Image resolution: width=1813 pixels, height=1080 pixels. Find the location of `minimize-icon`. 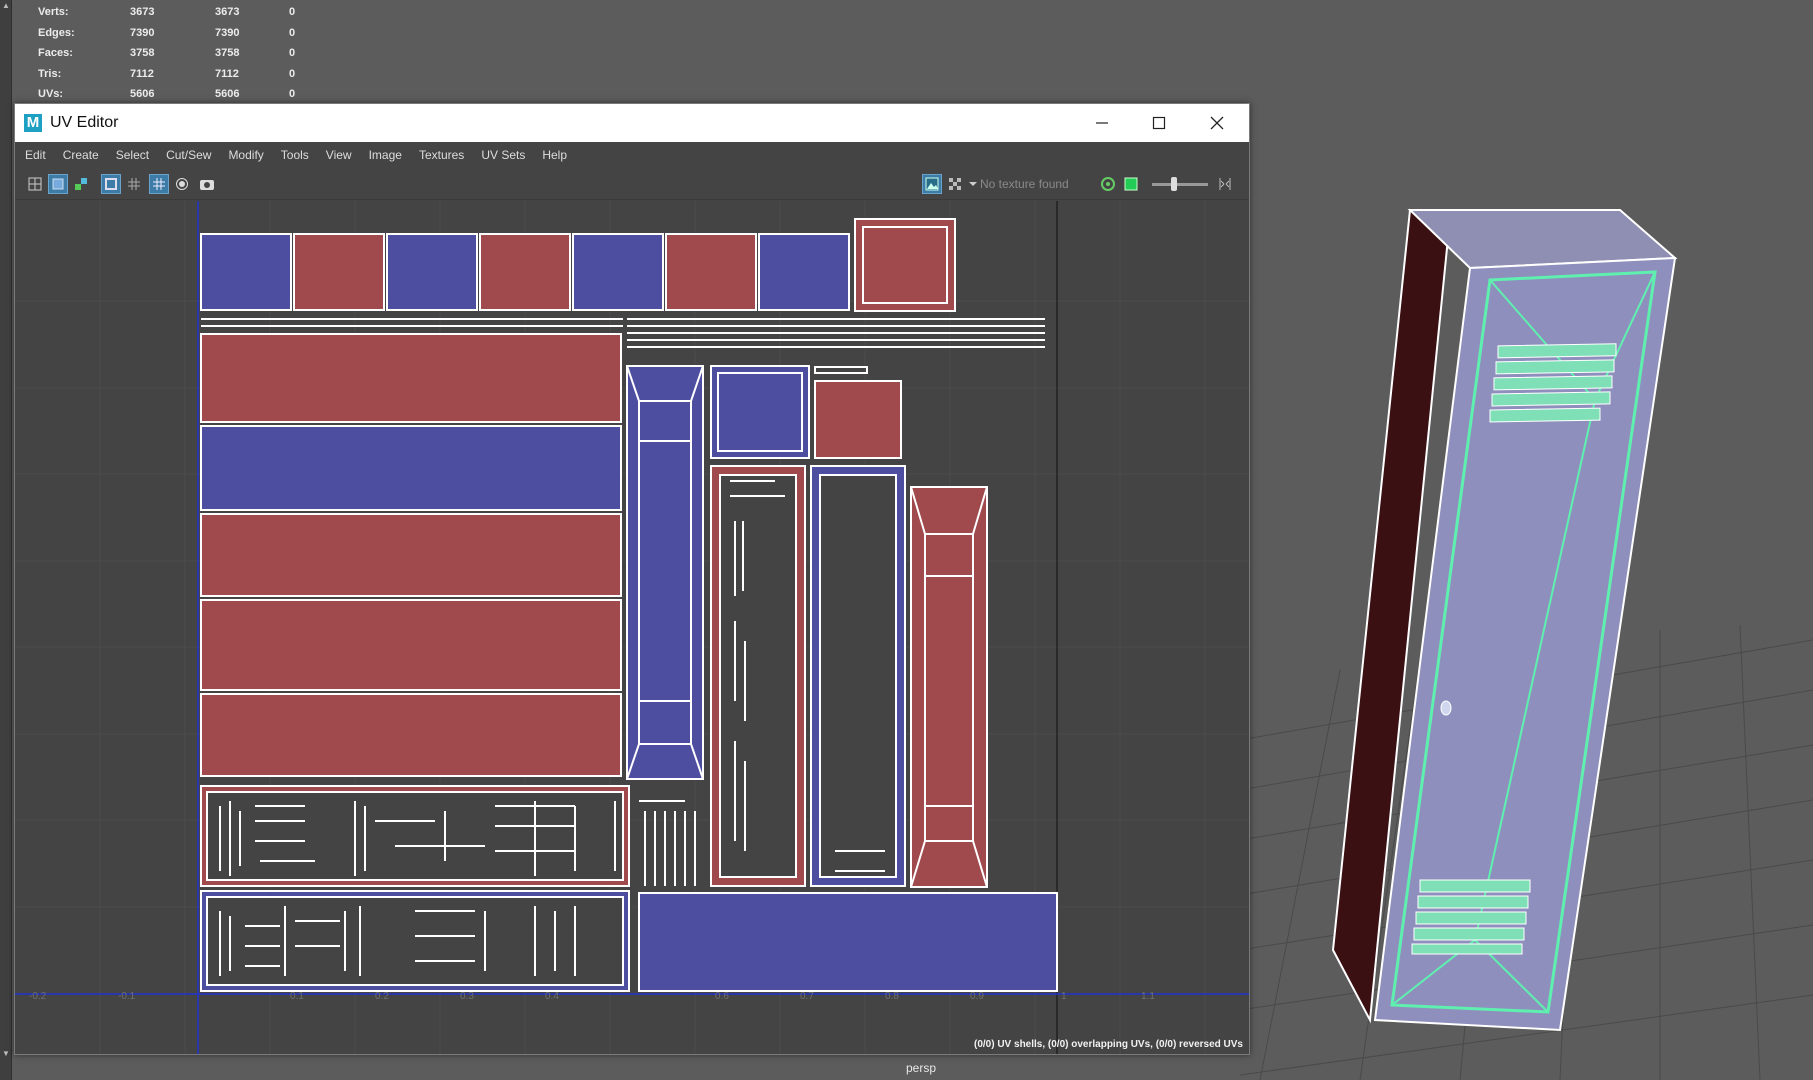

minimize-icon is located at coordinates (1102, 123).